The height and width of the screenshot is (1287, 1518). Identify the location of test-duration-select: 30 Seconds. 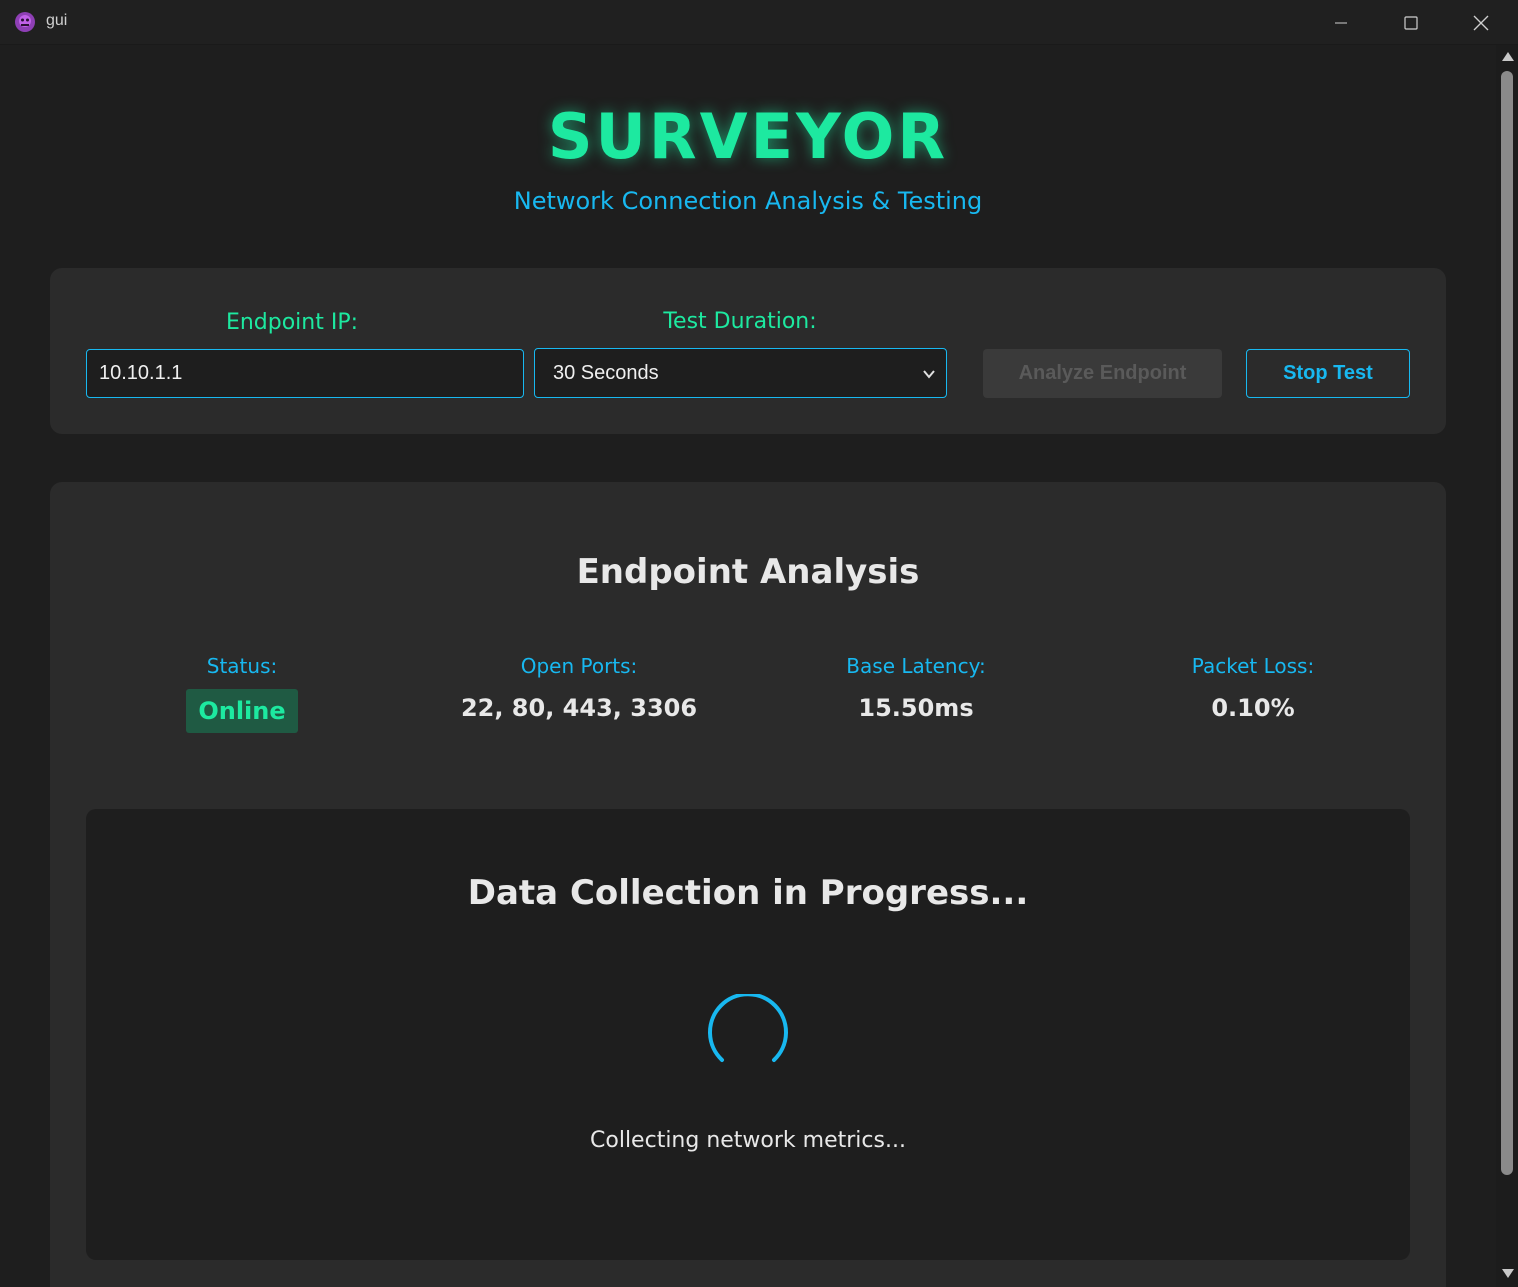
(740, 373).